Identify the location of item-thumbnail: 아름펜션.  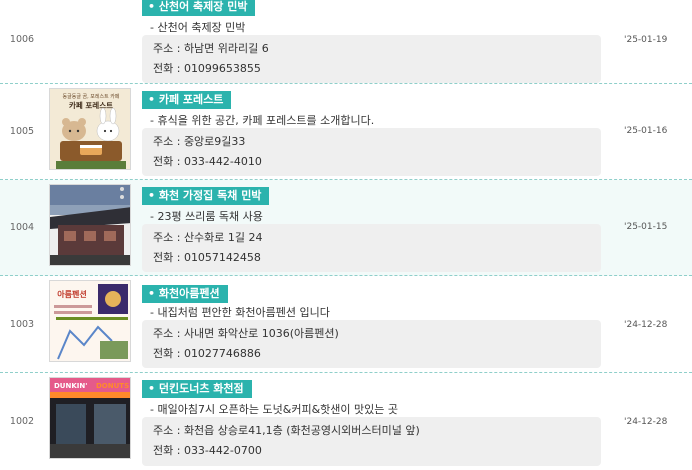
(90, 321).